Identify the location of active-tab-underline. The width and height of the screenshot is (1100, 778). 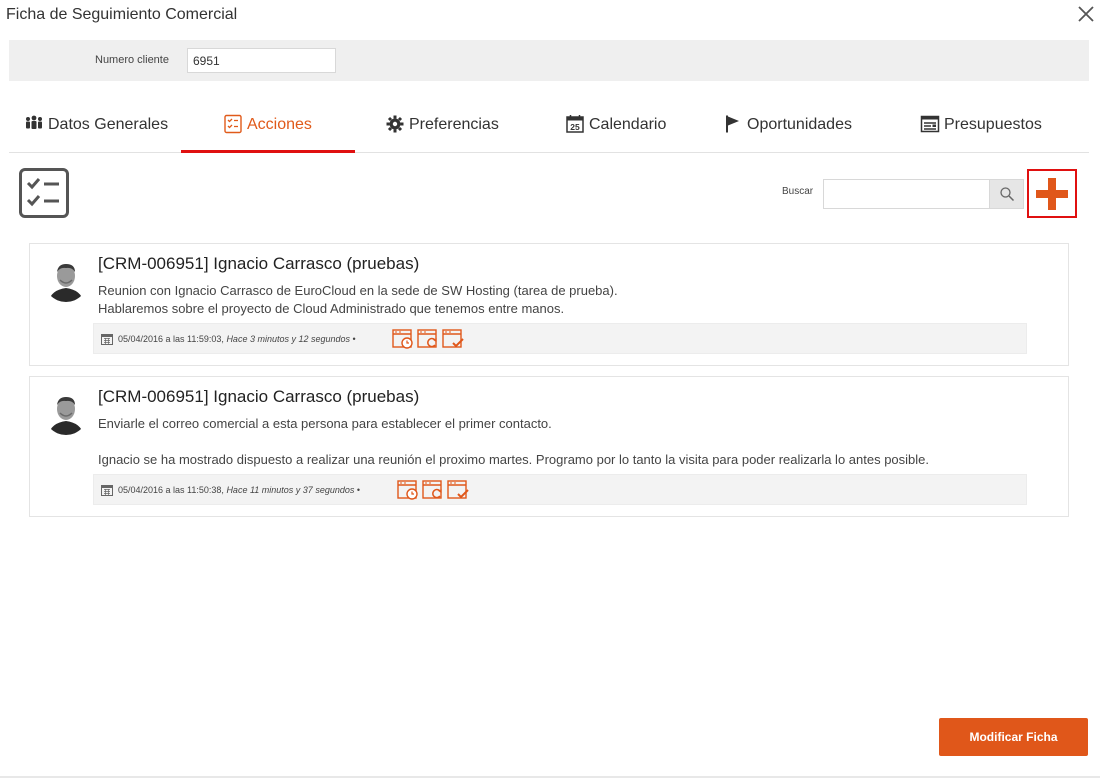
(268, 151).